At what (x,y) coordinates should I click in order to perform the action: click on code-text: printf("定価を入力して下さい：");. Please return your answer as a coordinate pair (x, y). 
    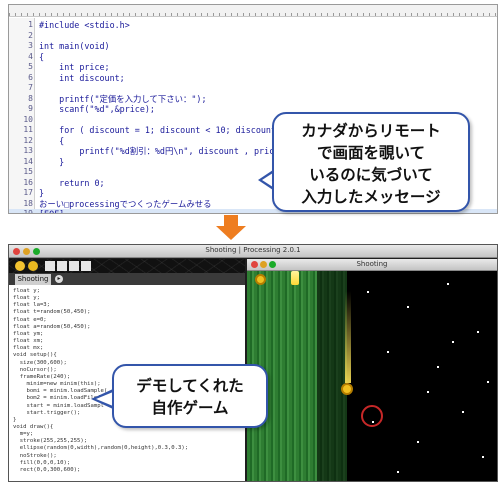
    Looking at the image, I should click on (123, 98).